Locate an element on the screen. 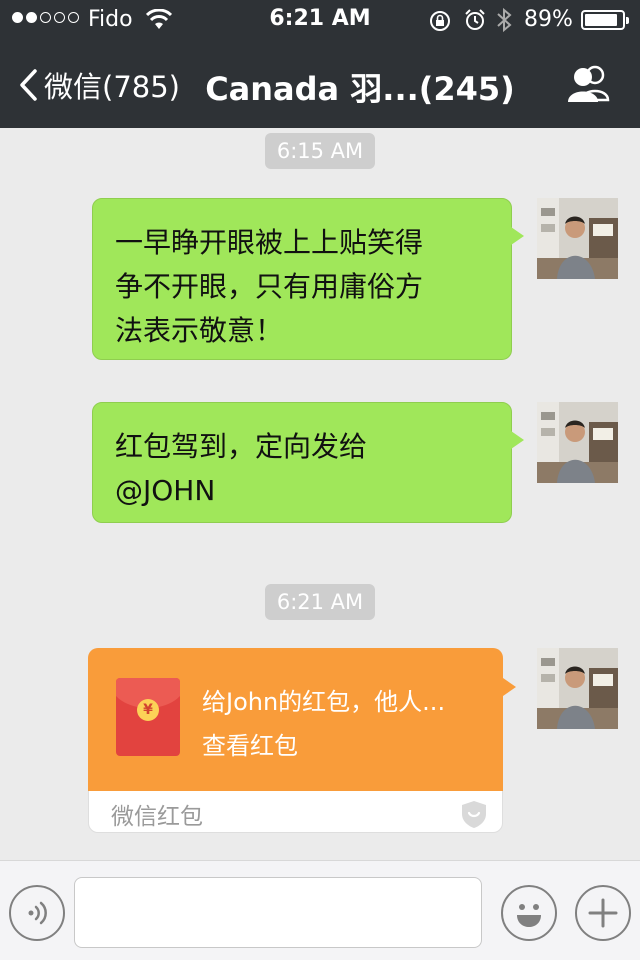 This screenshot has width=640, height=960. red-packet-message: ¥ 给John的红包，他人... 查看红包 微信红包 is located at coordinates (302, 740).